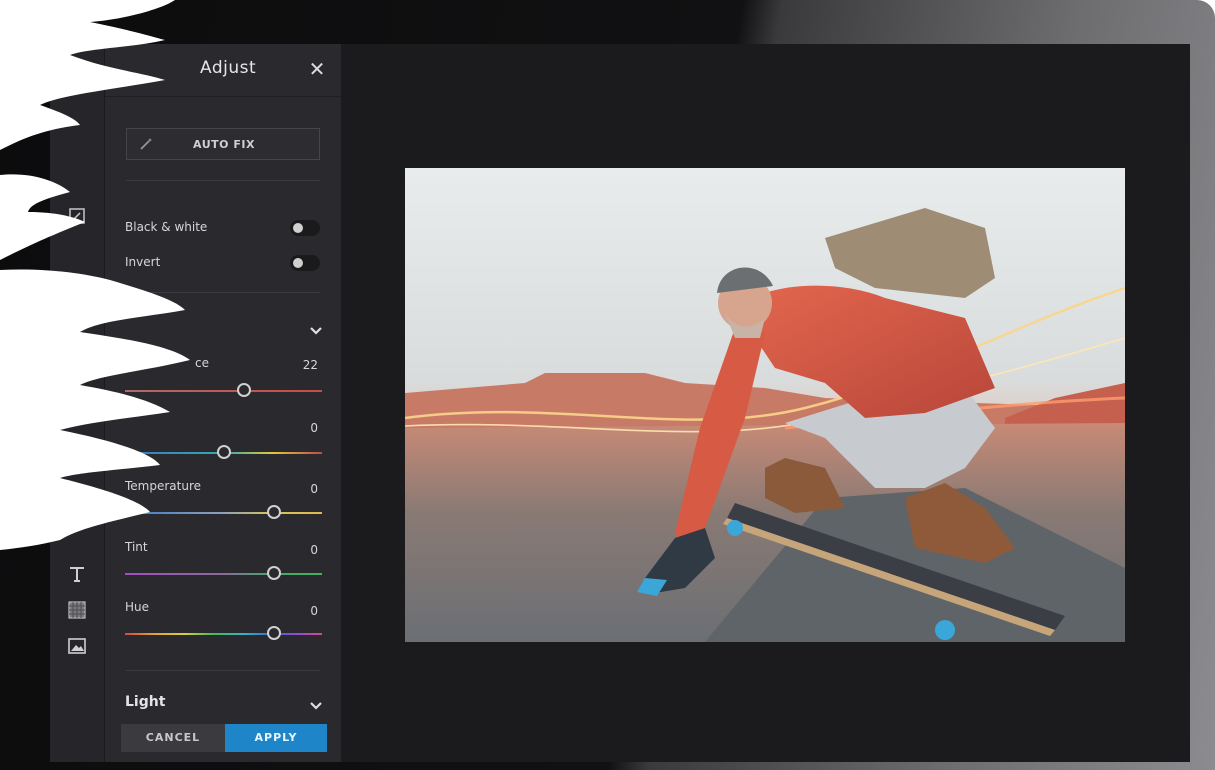 The height and width of the screenshot is (770, 1215). Describe the element at coordinates (274, 633) in the screenshot. I see `hue-thumb` at that location.